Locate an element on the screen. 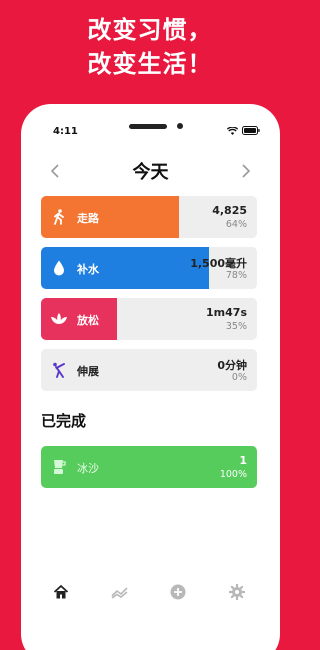 Image resolution: width=320 pixels, height=650 pixels. lotus-icon is located at coordinates (59, 319).